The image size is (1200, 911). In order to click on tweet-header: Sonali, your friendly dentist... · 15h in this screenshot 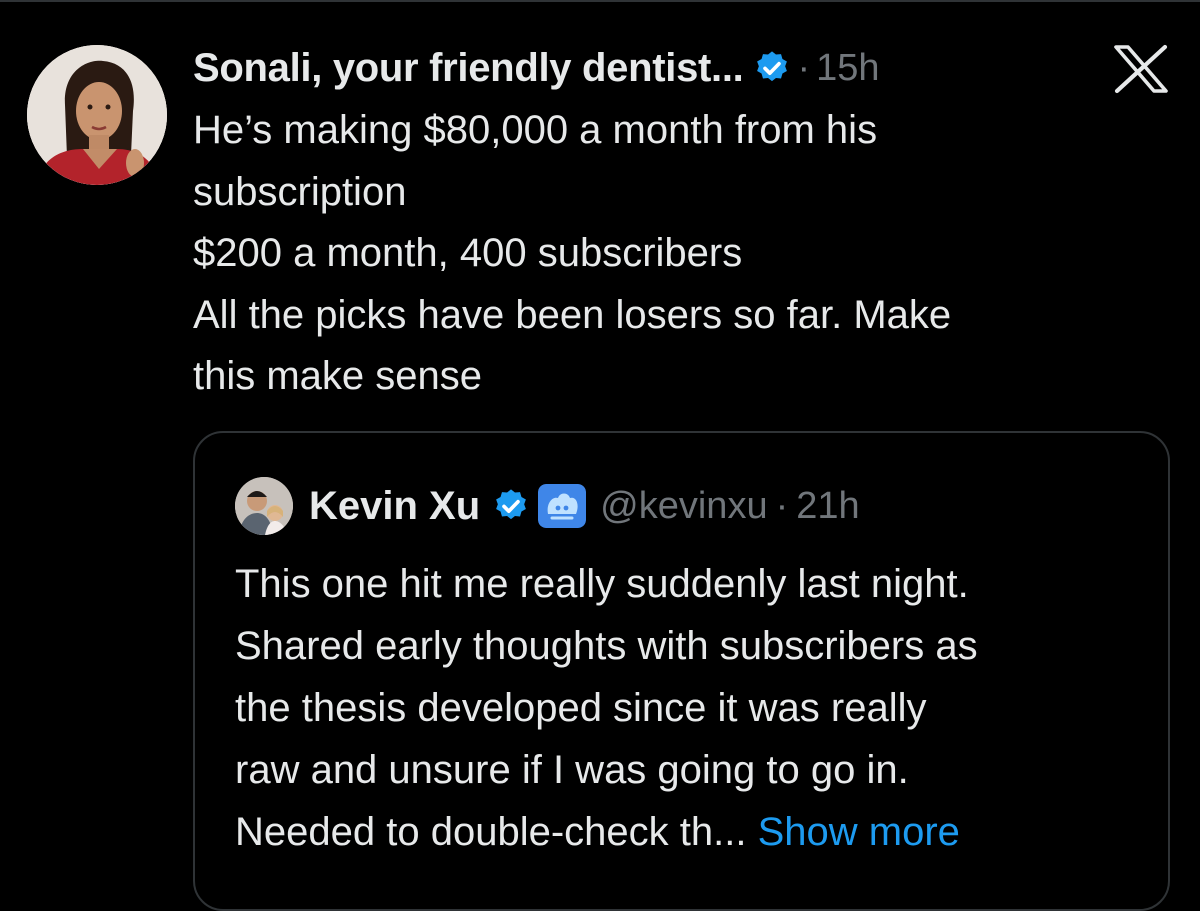, I will do `click(536, 68)`.